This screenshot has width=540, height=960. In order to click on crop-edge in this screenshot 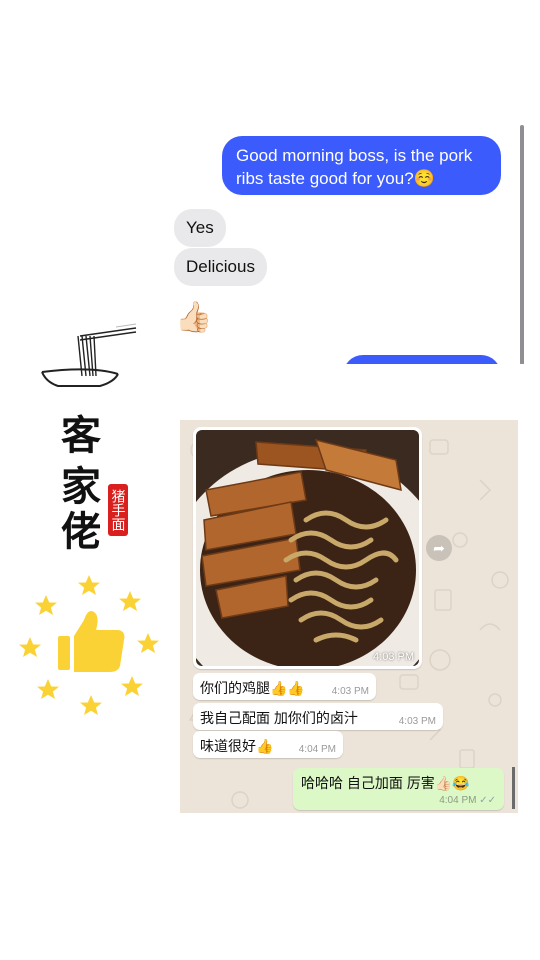, I will do `click(415, 379)`.